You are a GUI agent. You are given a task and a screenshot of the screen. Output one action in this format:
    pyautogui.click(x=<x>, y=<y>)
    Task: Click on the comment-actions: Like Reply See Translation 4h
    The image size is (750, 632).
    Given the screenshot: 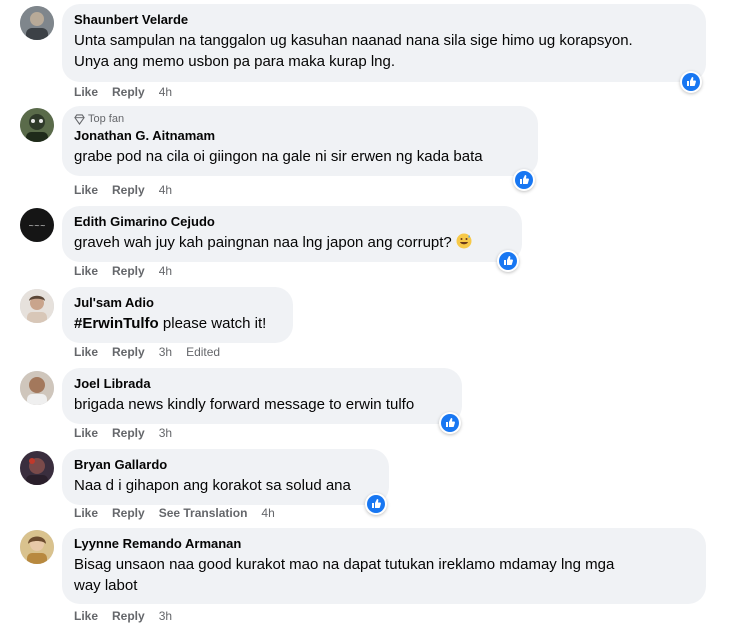 What is the action you would take?
    pyautogui.click(x=181, y=513)
    